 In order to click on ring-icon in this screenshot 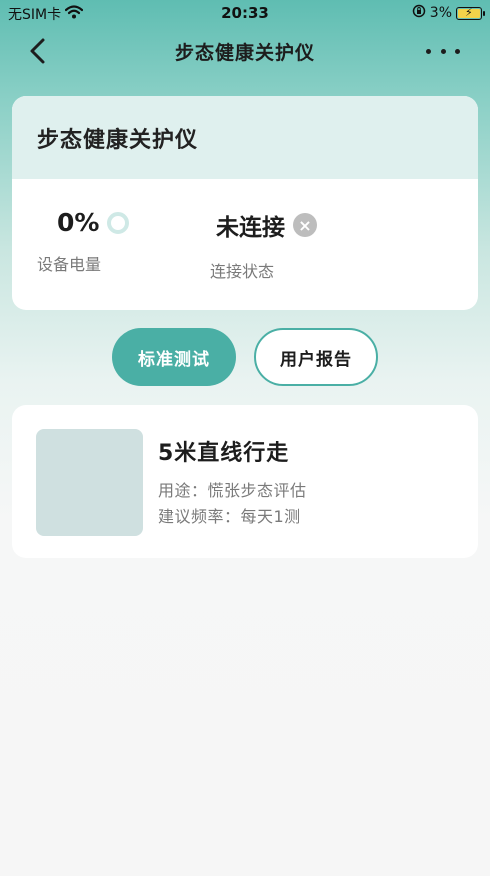, I will do `click(118, 222)`.